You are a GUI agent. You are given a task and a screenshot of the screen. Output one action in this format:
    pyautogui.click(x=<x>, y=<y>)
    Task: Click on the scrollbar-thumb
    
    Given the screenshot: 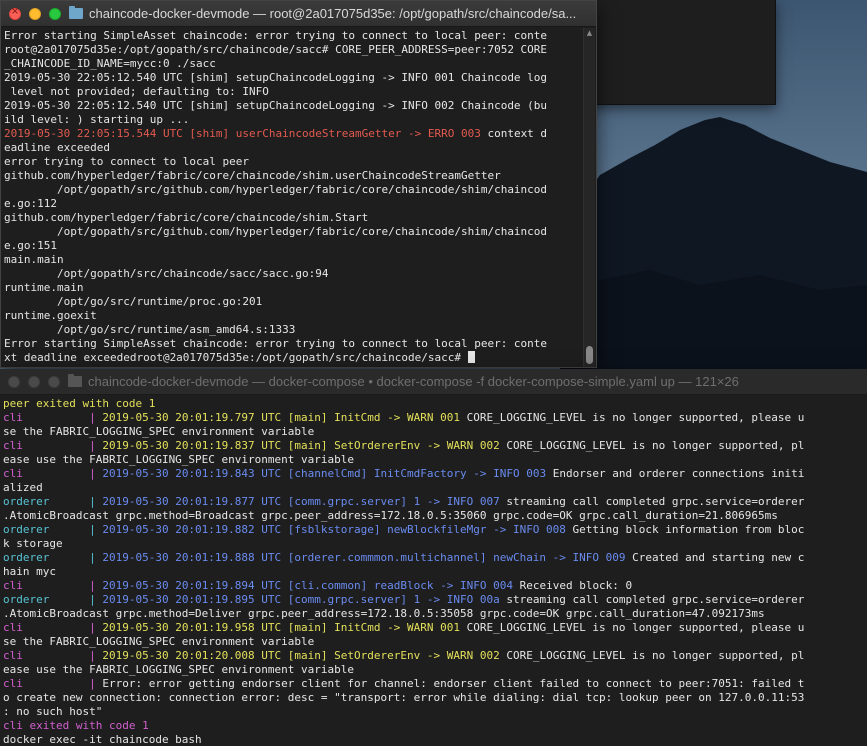 What is the action you would take?
    pyautogui.click(x=589, y=355)
    